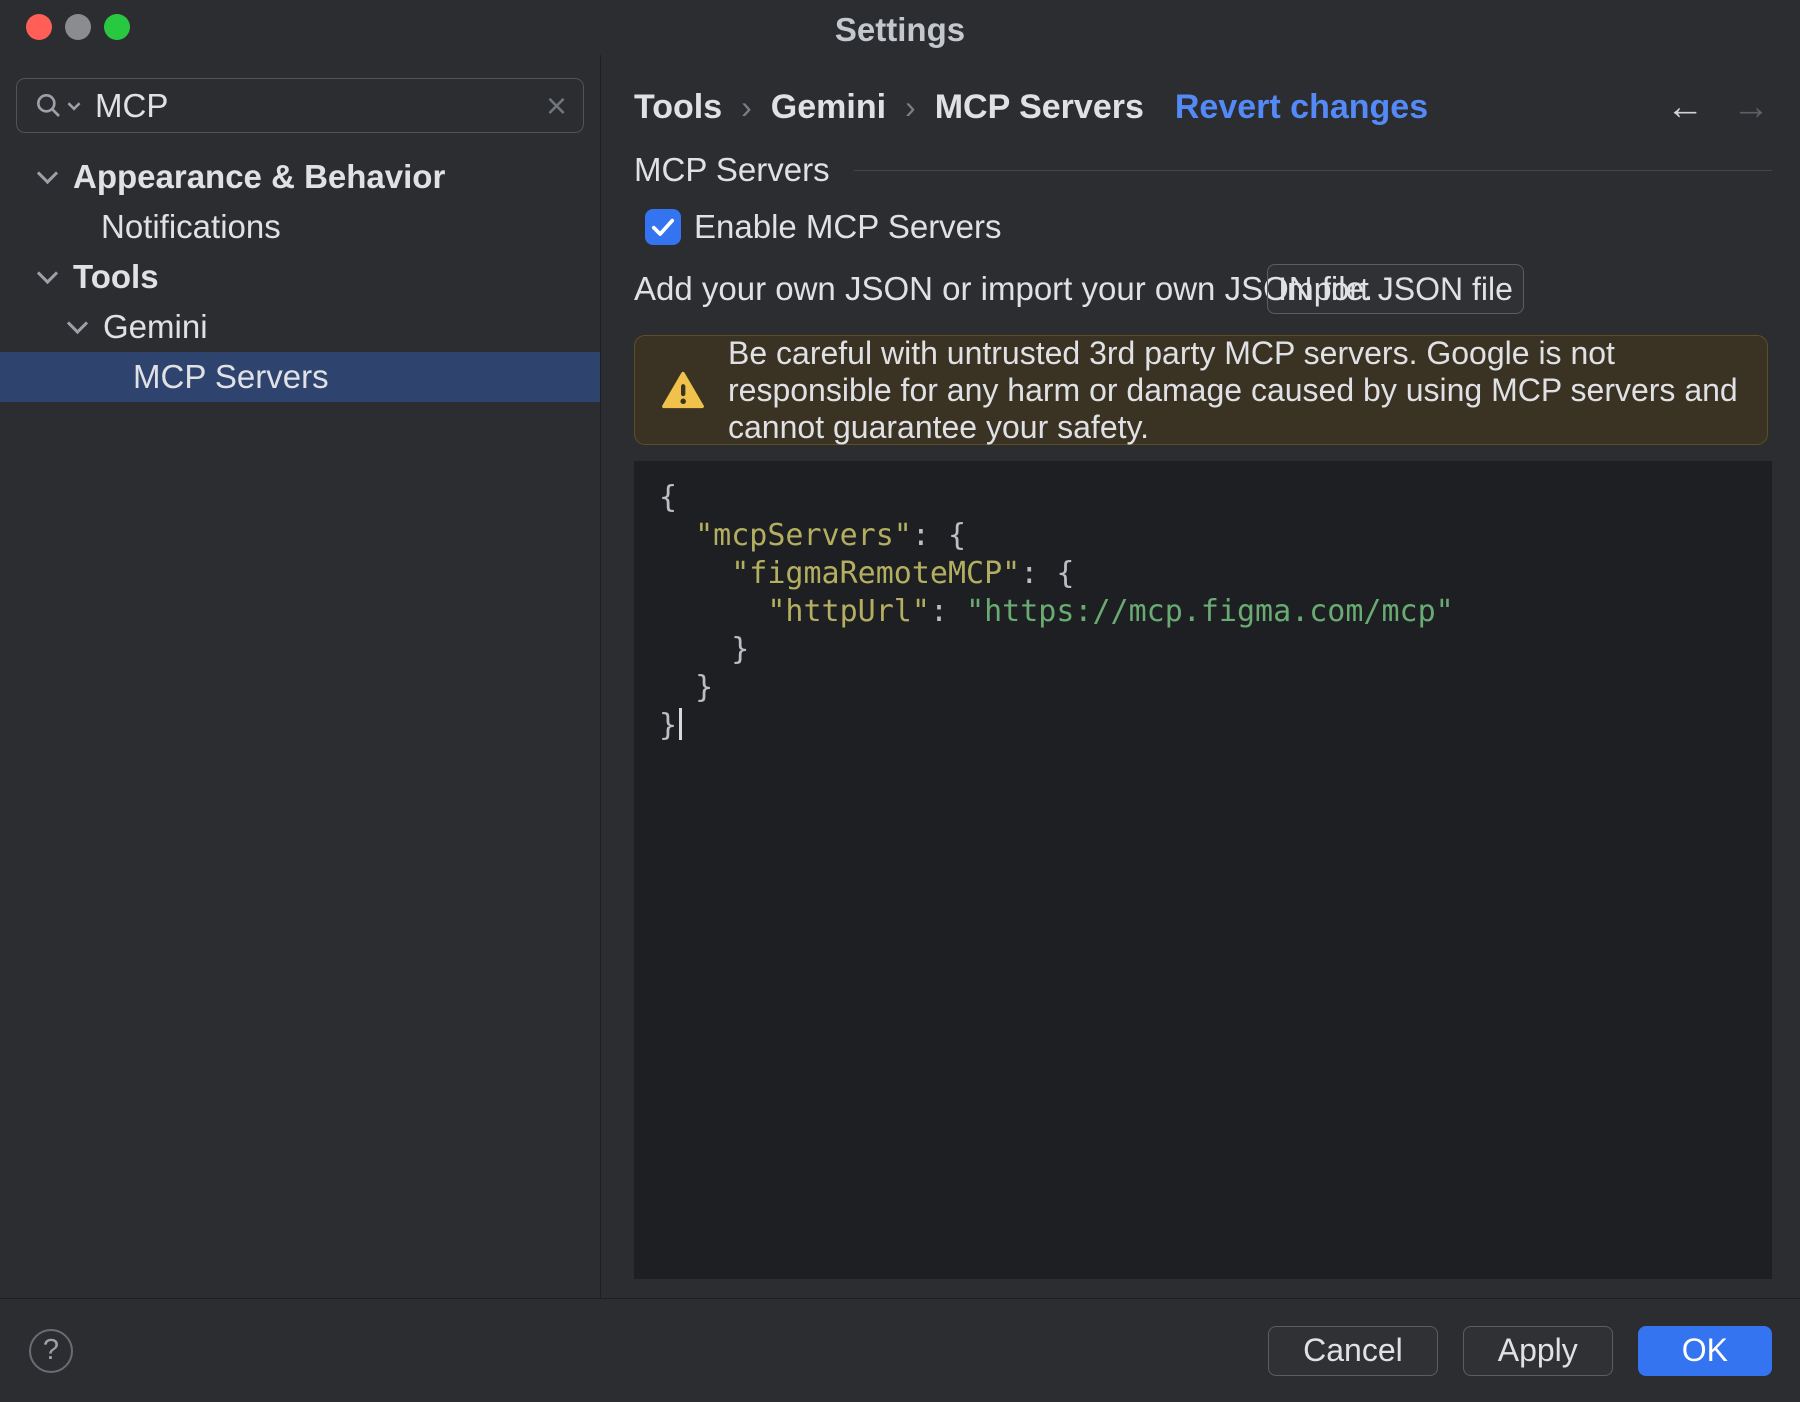 The height and width of the screenshot is (1402, 1800). Describe the element at coordinates (900, 1350) in the screenshot. I see `footer-bar: ? Cancel Apply OK` at that location.